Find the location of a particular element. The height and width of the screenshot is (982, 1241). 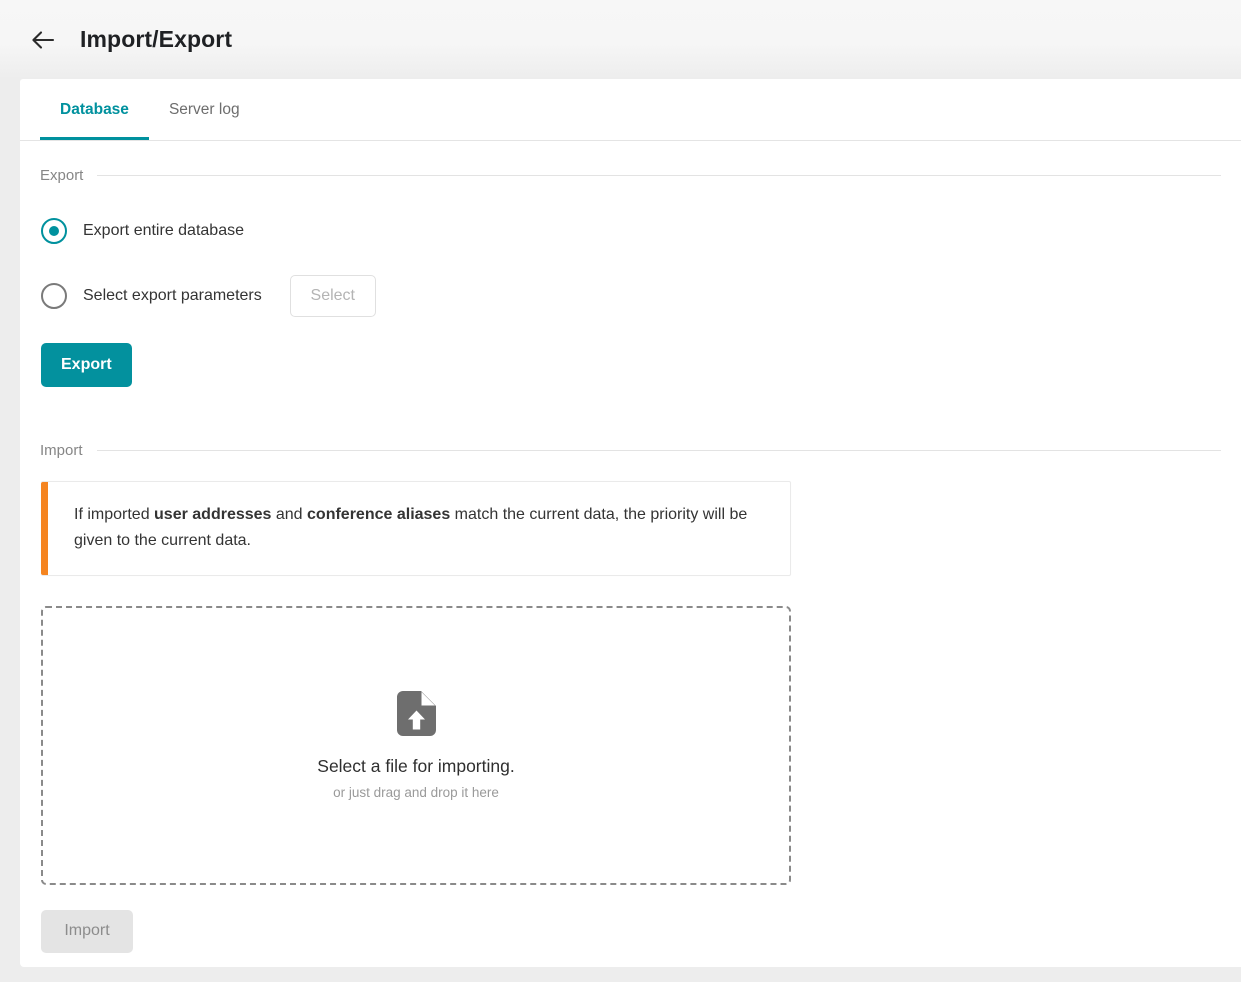

export-section-header: Export is located at coordinates (630, 162).